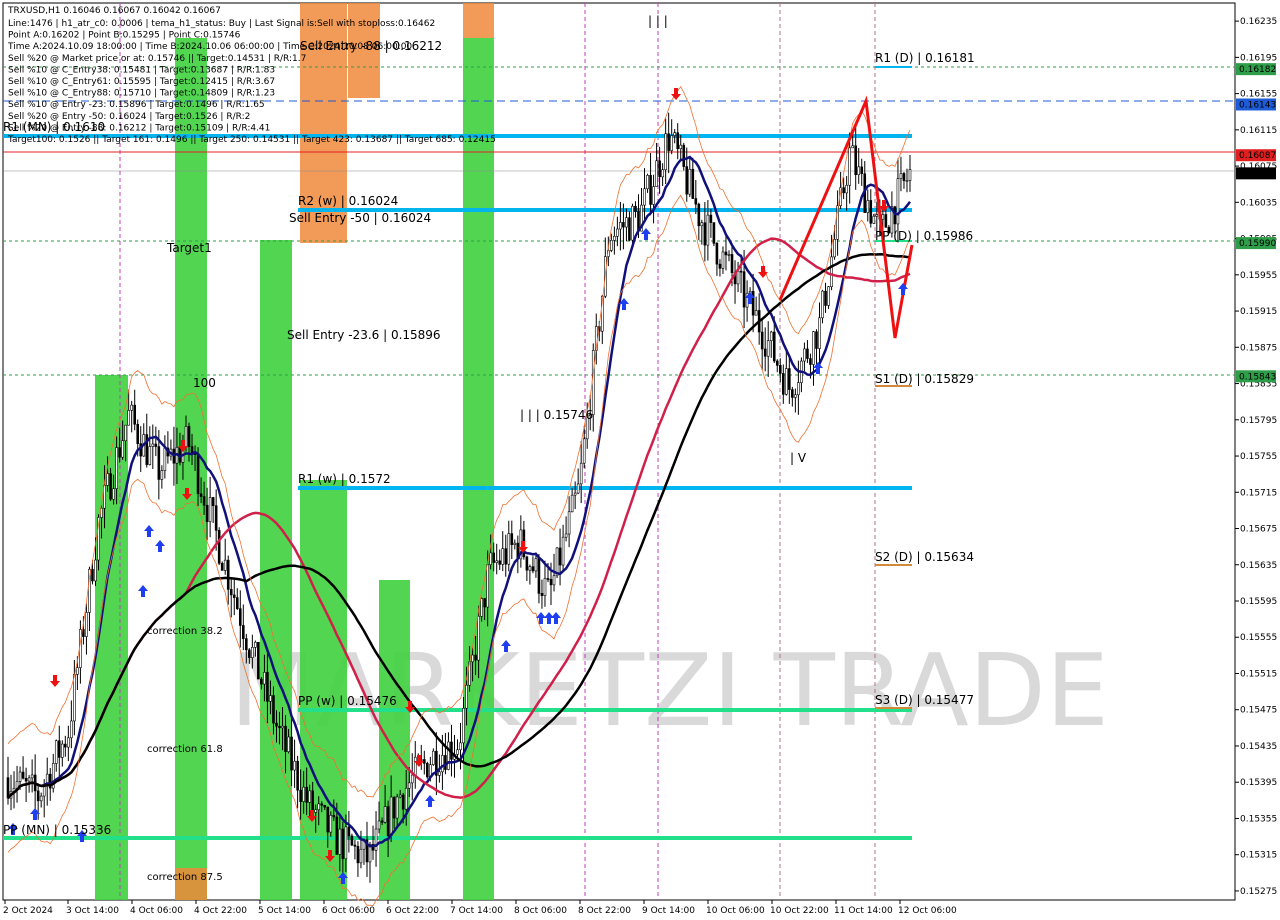 The height and width of the screenshot is (920, 1280). I want to click on price-badge-label: 0.15990, so click(1257, 244).